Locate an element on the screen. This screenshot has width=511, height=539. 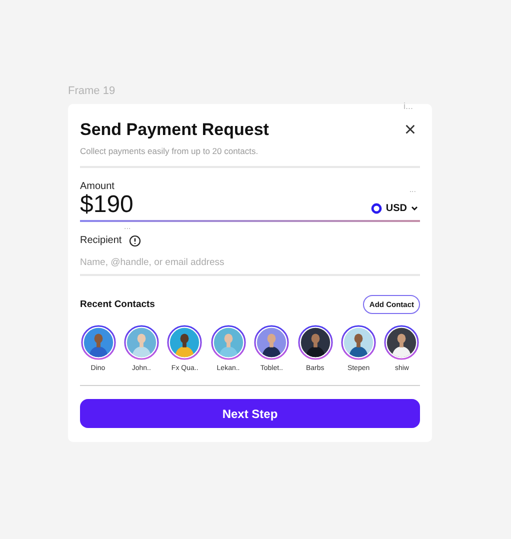
dialog-subtitle: Collect payments easily from up to 20 contacts. is located at coordinates (170, 151).